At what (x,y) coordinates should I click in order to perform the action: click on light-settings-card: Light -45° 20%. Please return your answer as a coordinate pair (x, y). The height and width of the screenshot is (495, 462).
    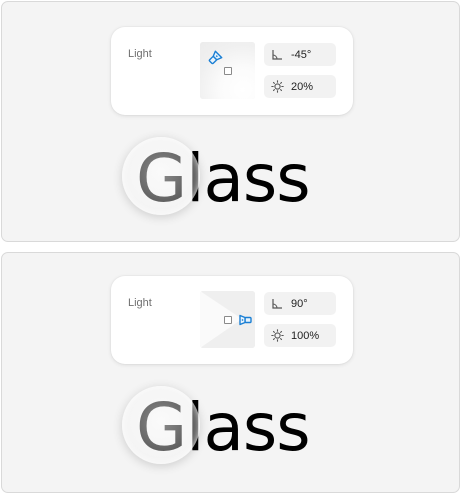
    Looking at the image, I should click on (232, 71).